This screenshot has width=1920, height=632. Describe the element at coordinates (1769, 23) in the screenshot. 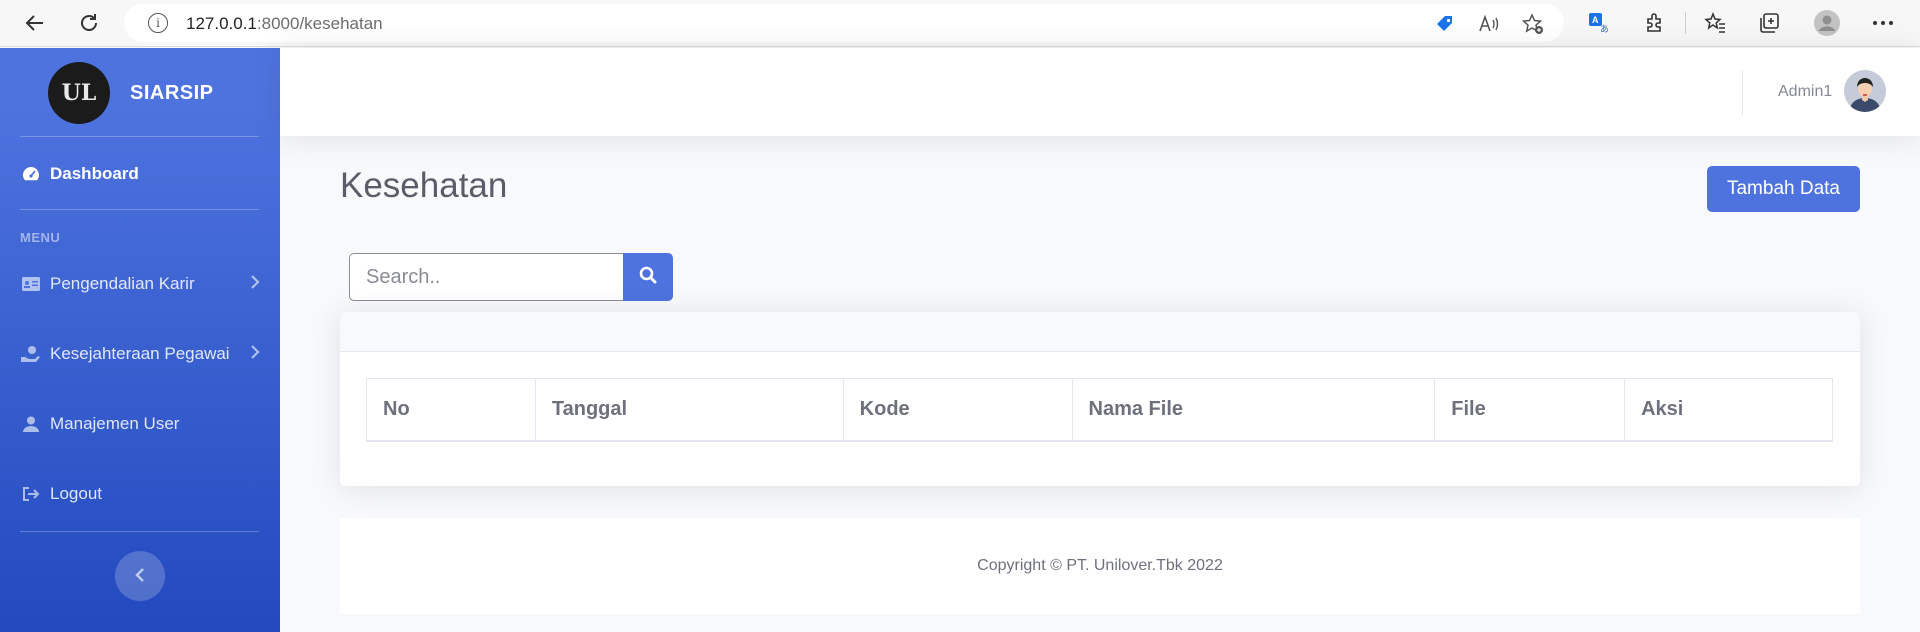

I see `collections-icon` at that location.